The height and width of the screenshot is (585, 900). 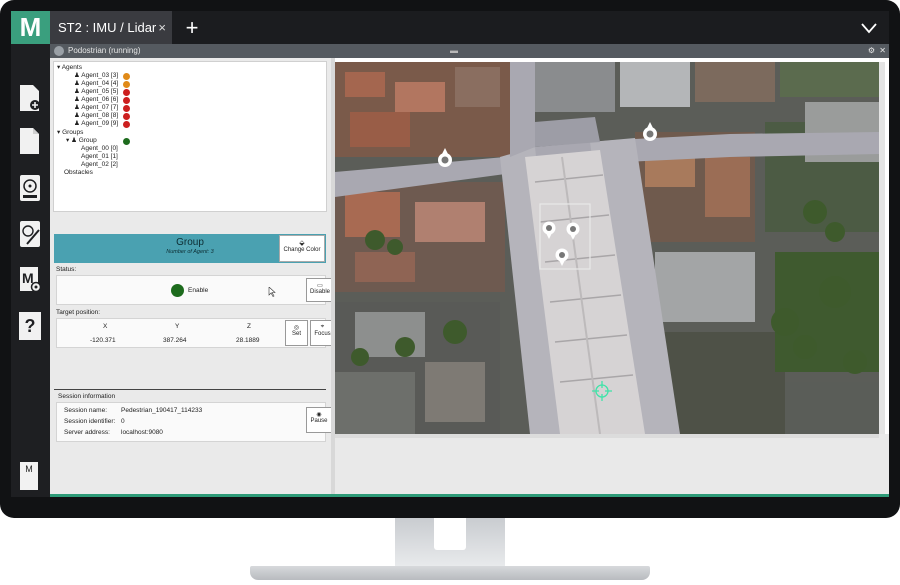 I want to click on agent-label: Agent_08 [8], so click(x=100, y=115).